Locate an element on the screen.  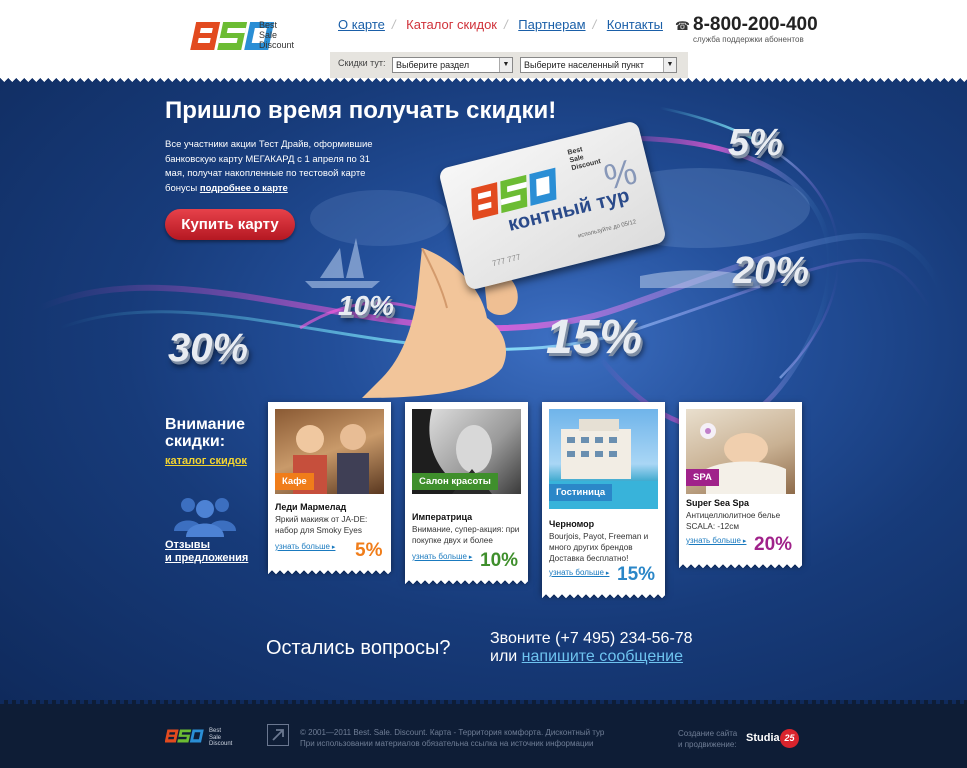
offer-tag: Салон красоты is located at coordinates (455, 481).